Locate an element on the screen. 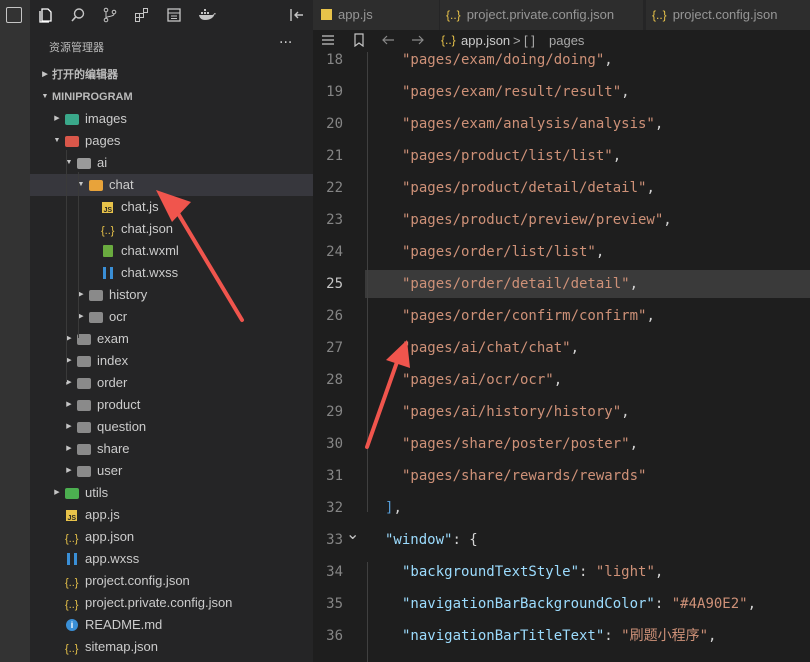 The height and width of the screenshot is (662, 810). tree-folder: ▼ chat is located at coordinates (171, 185).